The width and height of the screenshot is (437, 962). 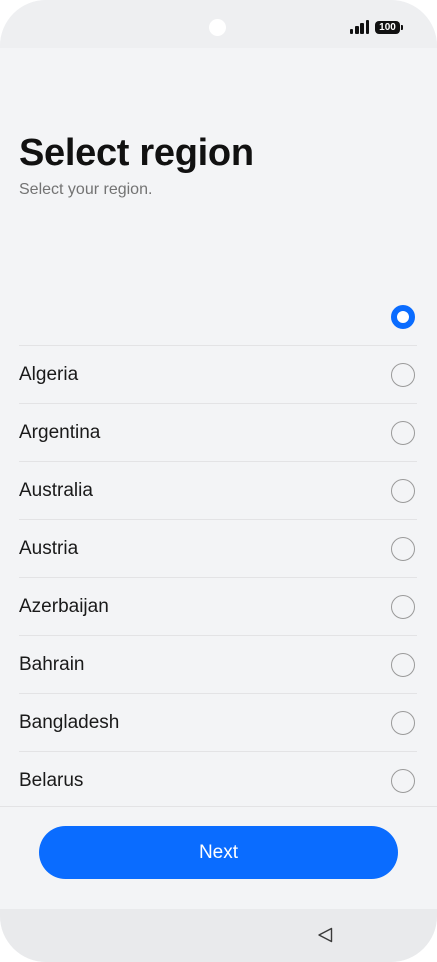 I want to click on signal-icon, so click(x=360, y=27).